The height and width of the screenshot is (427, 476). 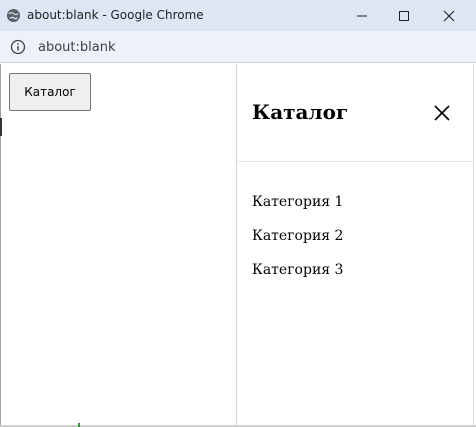 I want to click on taskbar-marker, so click(x=79, y=425).